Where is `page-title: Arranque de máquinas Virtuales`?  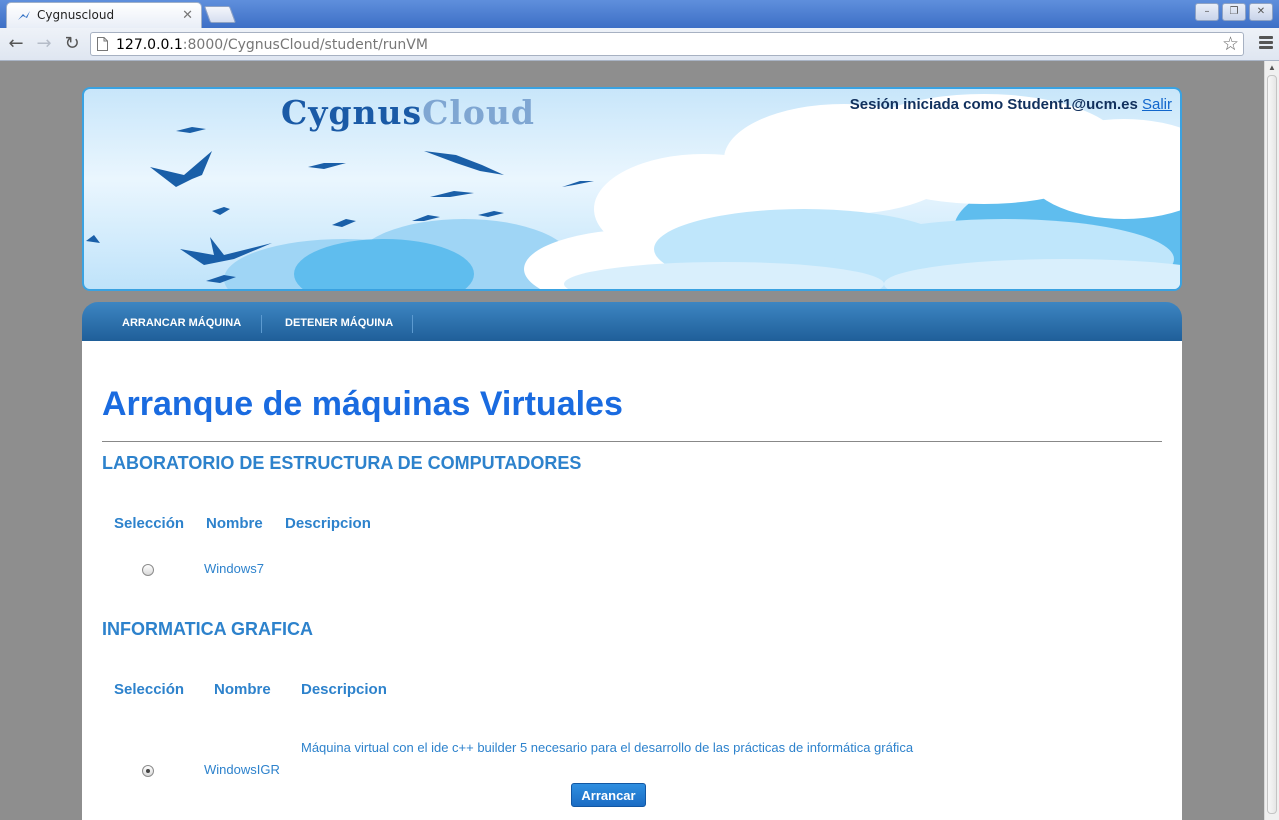
page-title: Arranque de máquinas Virtuales is located at coordinates (362, 404).